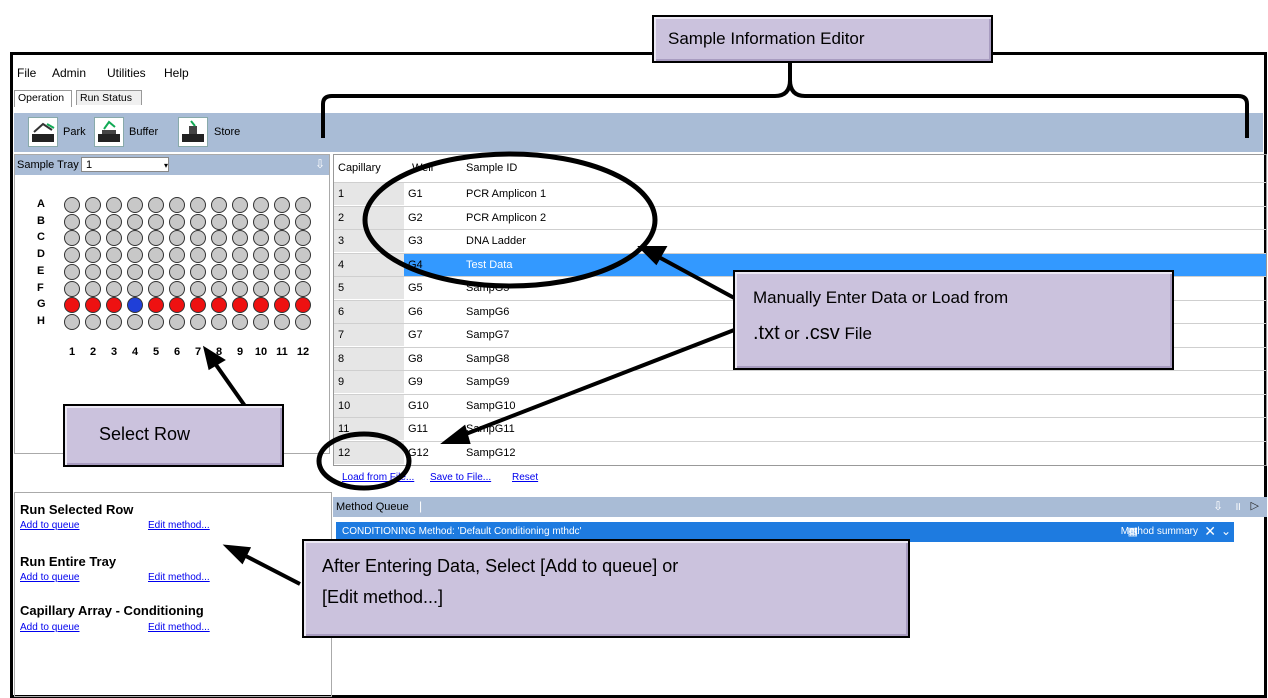 The height and width of the screenshot is (698, 1268). I want to click on highlight-ellipse-load, so click(364, 461).